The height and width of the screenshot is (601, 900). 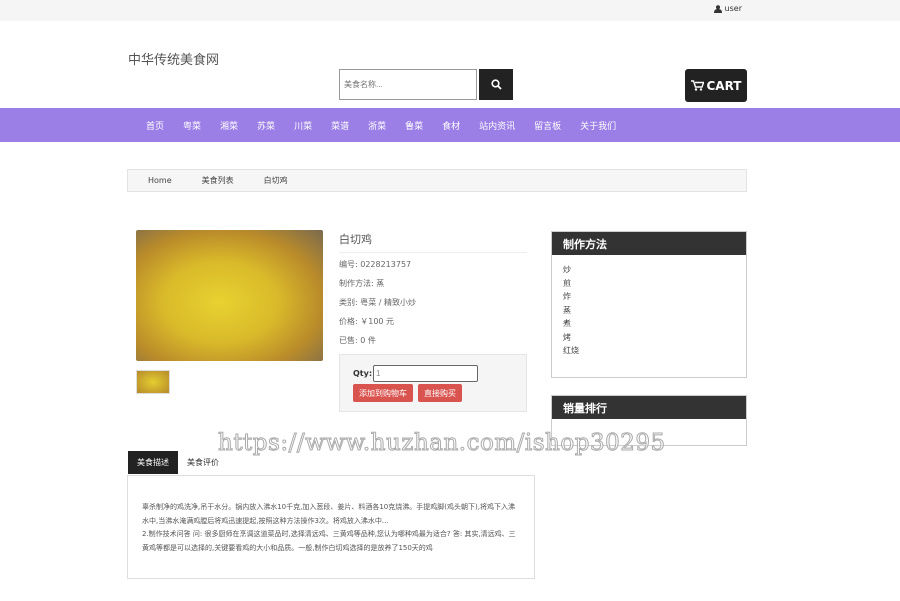 I want to click on breadcrumb: Home 美食列表 白切鸡, so click(x=437, y=180).